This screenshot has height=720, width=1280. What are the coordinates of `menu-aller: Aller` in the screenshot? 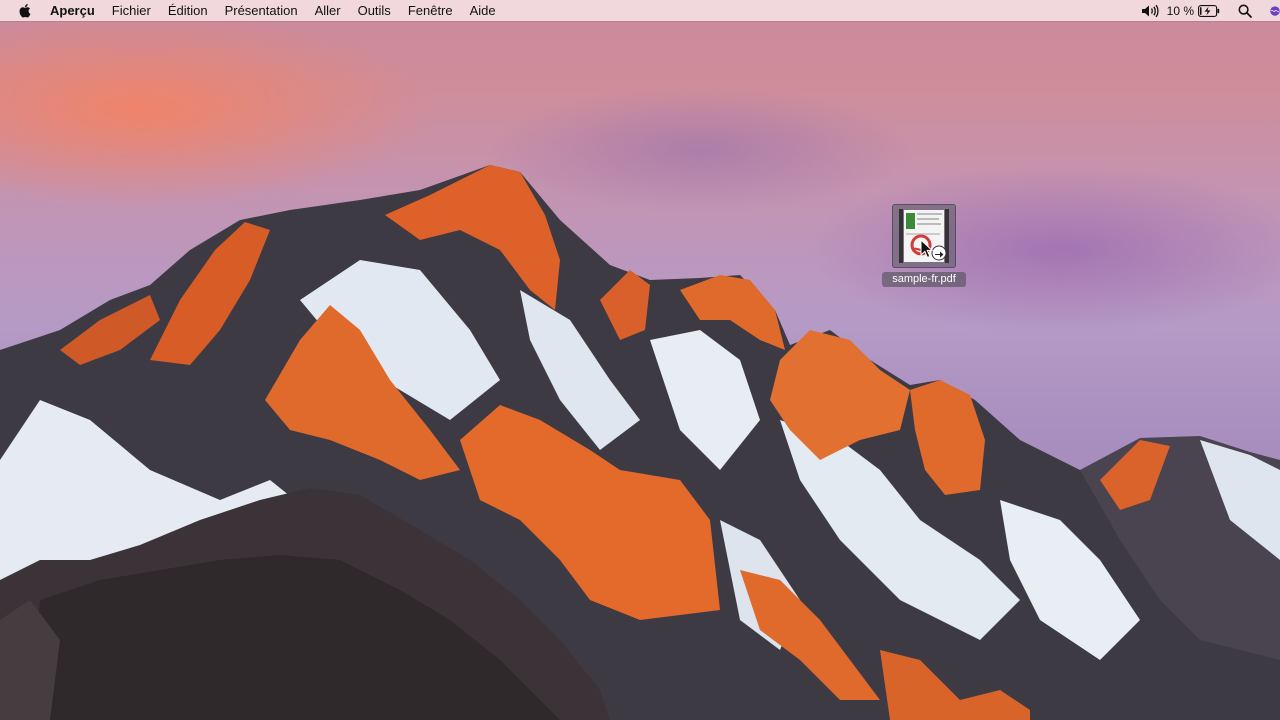 It's located at (328, 10).